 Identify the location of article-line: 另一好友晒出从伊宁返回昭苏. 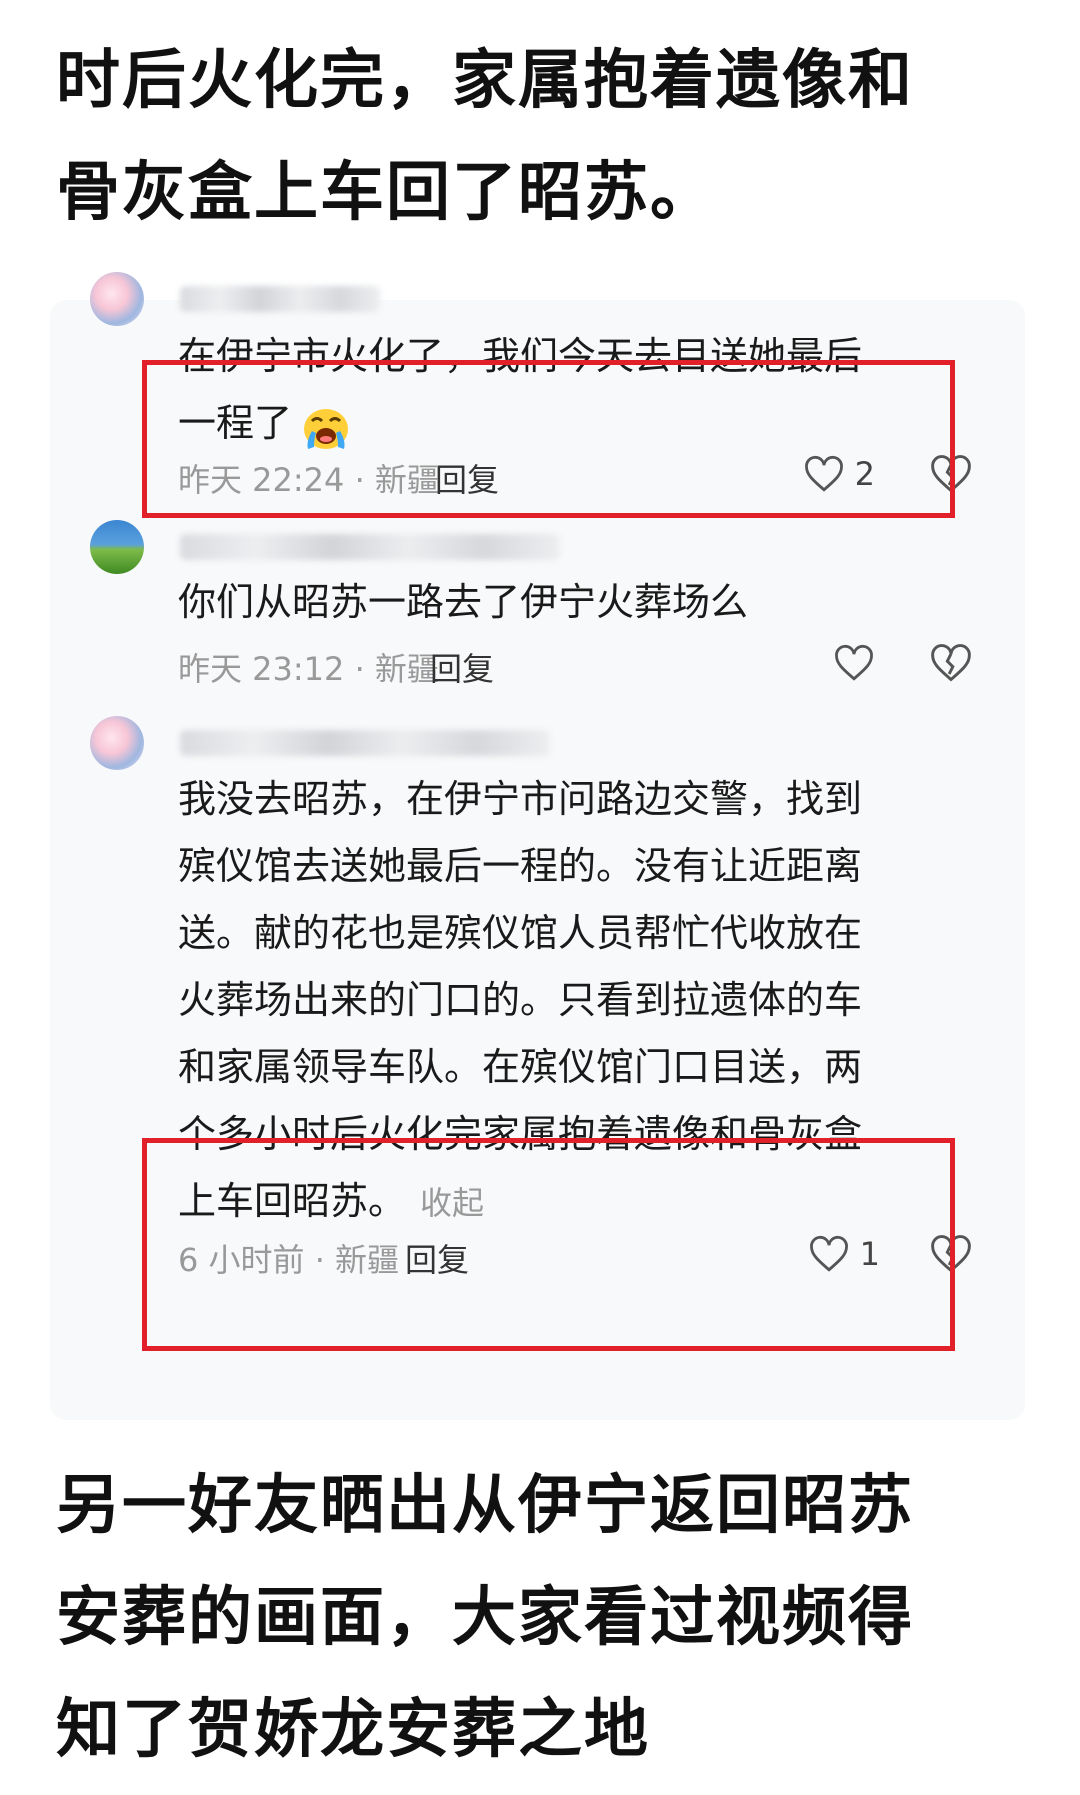
(485, 1506).